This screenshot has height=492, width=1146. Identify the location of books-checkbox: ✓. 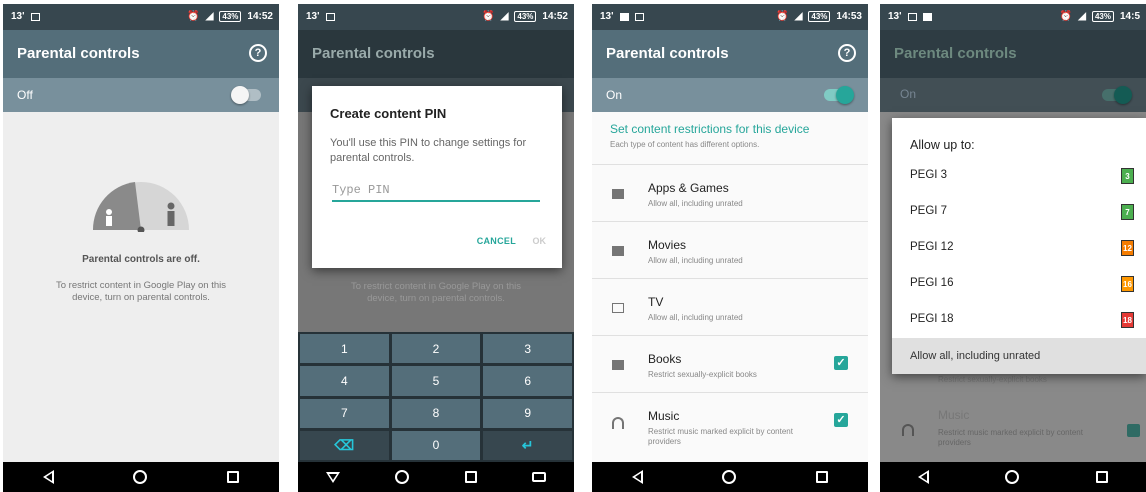
(841, 363).